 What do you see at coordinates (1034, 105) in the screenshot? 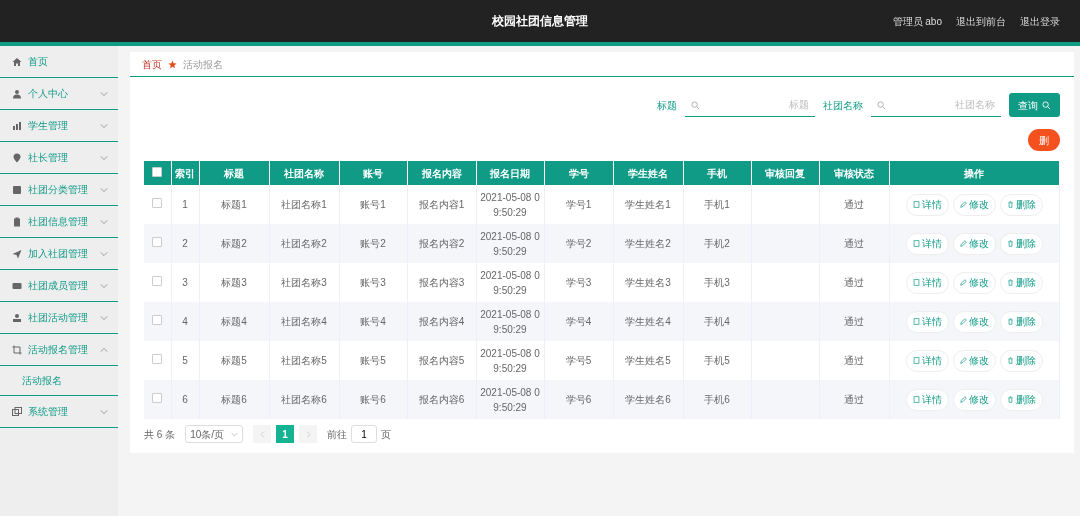
I see `search-button: 查询` at bounding box center [1034, 105].